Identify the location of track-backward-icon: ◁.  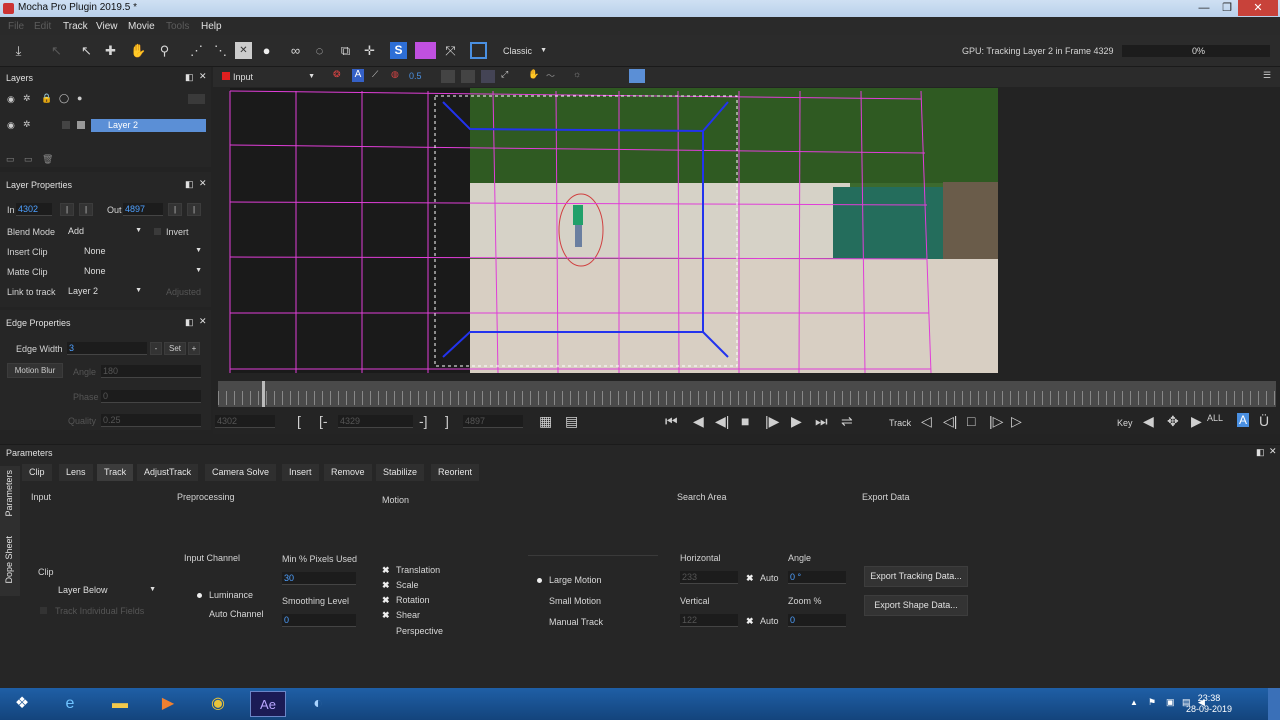
(926, 421).